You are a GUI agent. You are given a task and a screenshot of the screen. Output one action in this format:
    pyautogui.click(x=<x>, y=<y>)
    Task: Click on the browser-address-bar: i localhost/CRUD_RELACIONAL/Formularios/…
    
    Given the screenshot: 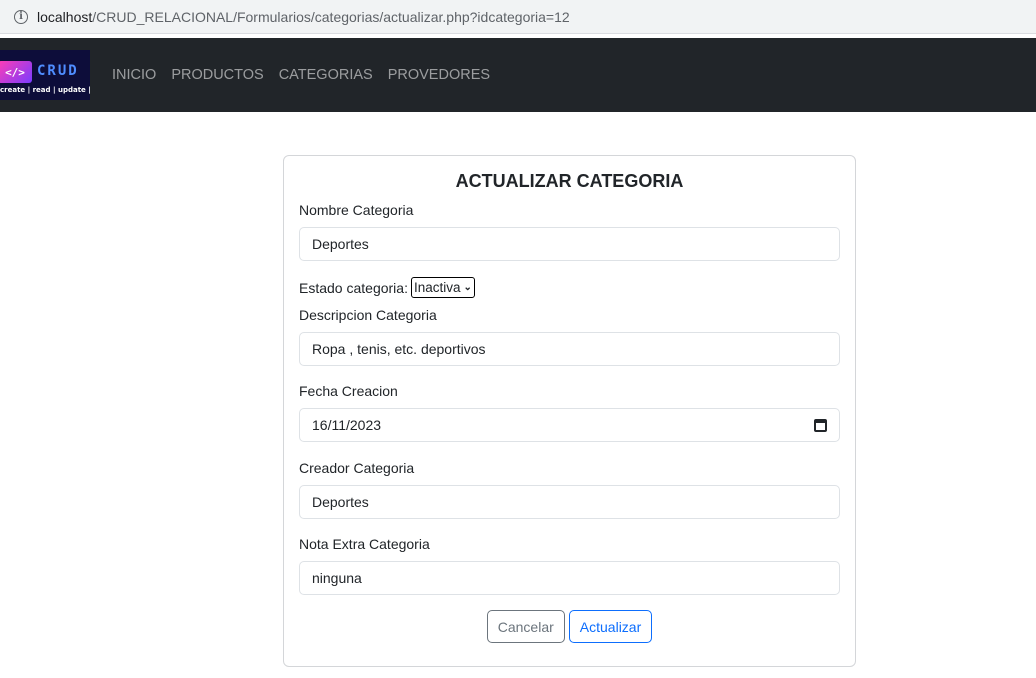 What is the action you would take?
    pyautogui.click(x=518, y=17)
    